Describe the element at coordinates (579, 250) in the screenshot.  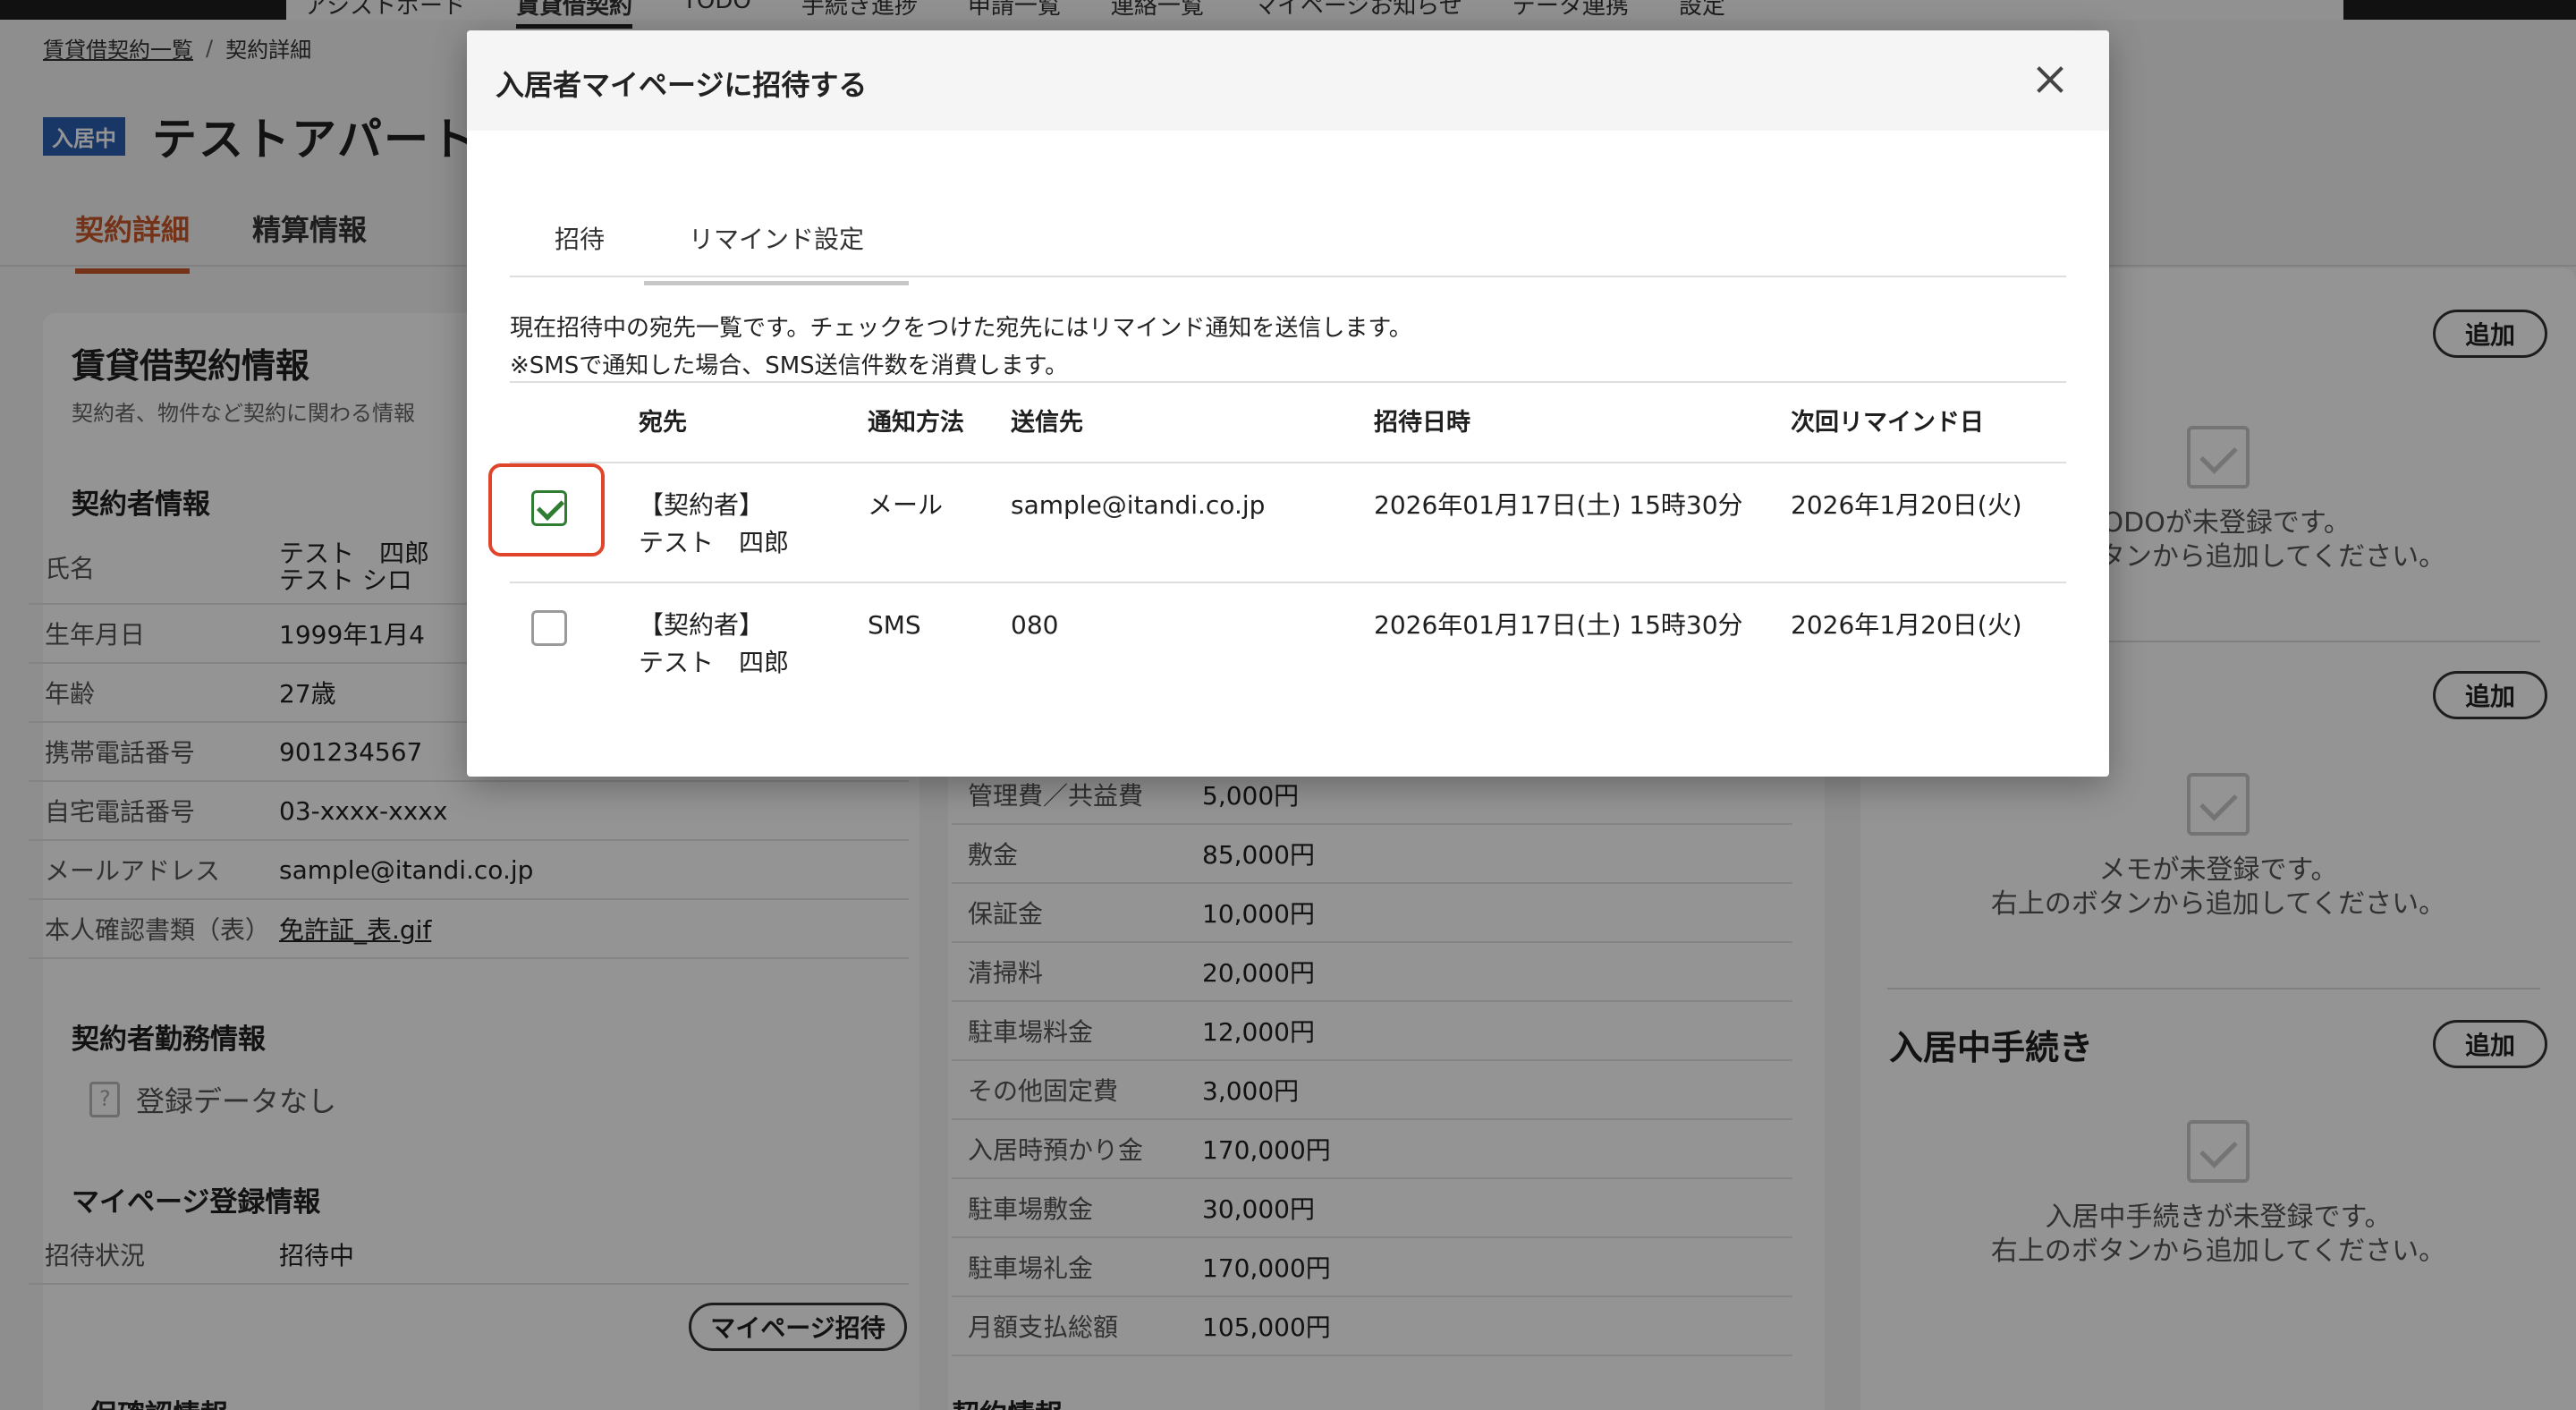
I see `tab-invite: 招待` at that location.